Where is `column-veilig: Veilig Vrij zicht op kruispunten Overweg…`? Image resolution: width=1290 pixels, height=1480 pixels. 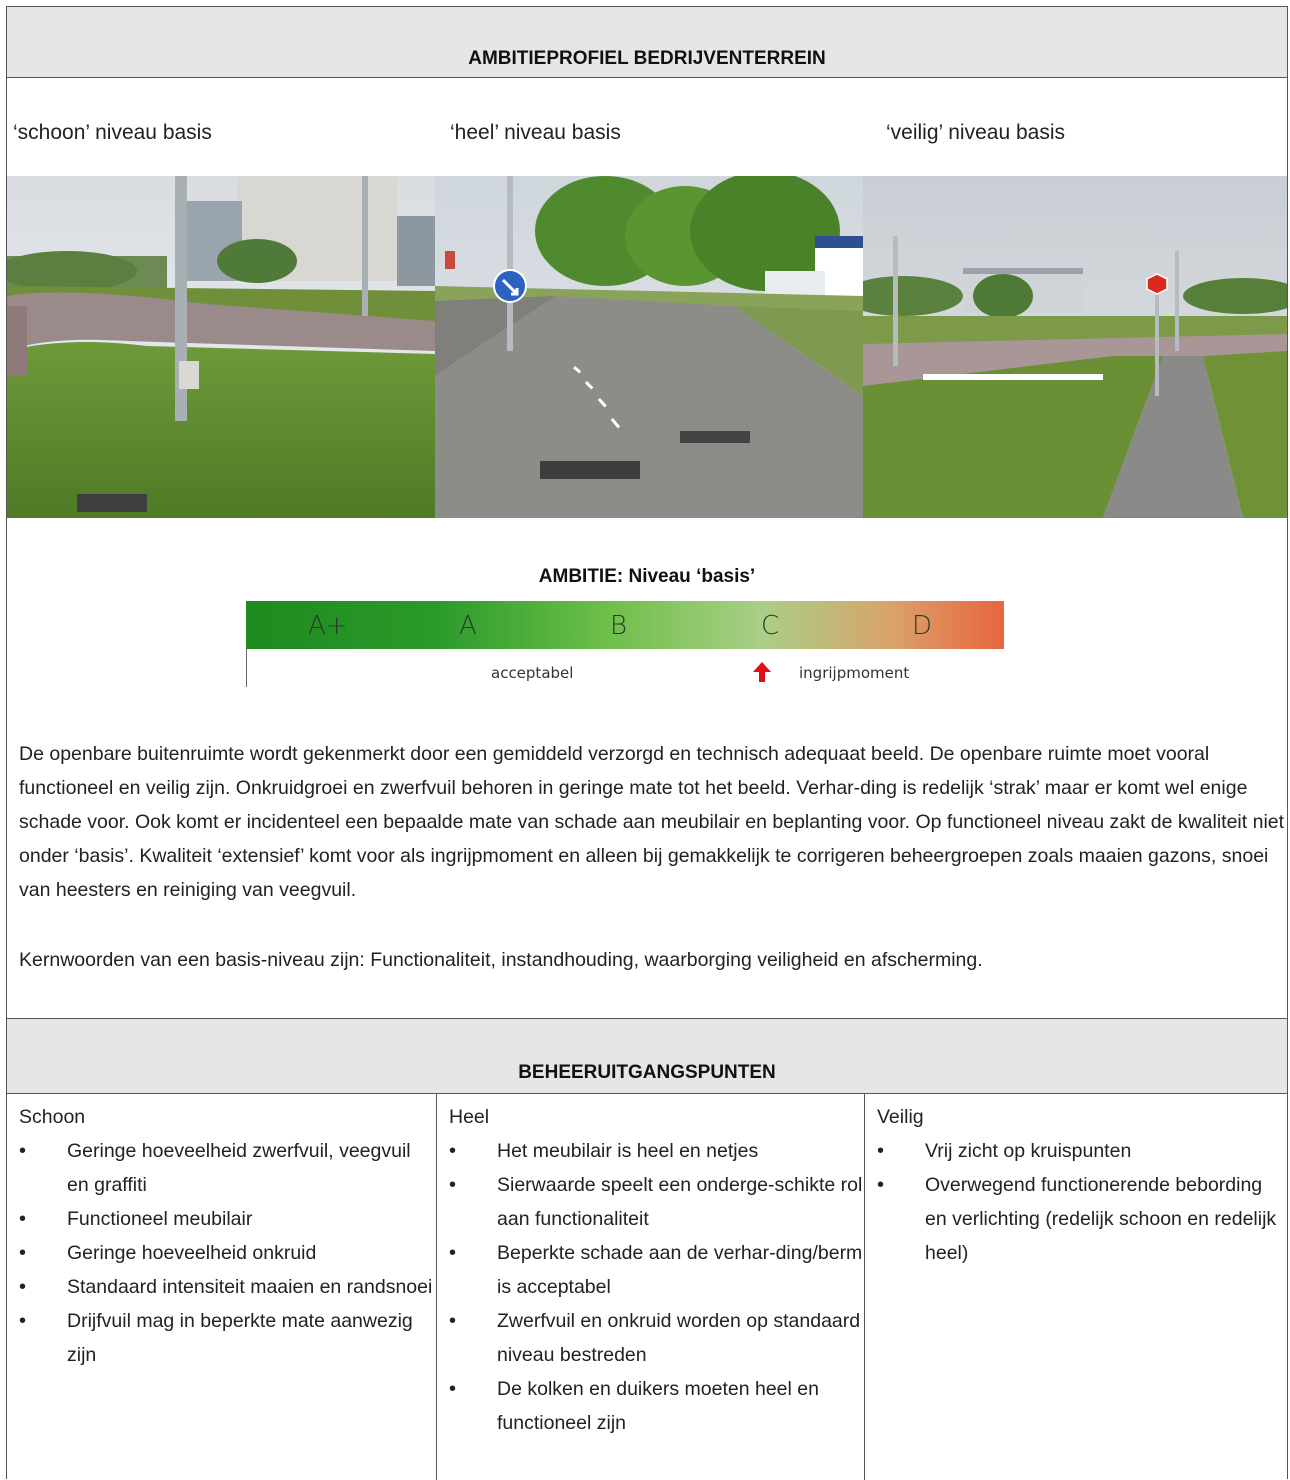
column-veilig: Veilig Vrij zicht op kruispunten Overweg… is located at coordinates (1075, 1287).